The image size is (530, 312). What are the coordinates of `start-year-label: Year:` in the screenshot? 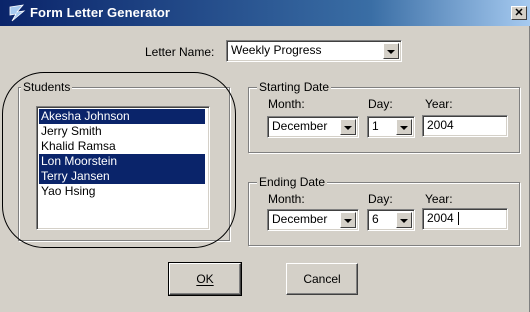 It's located at (439, 104).